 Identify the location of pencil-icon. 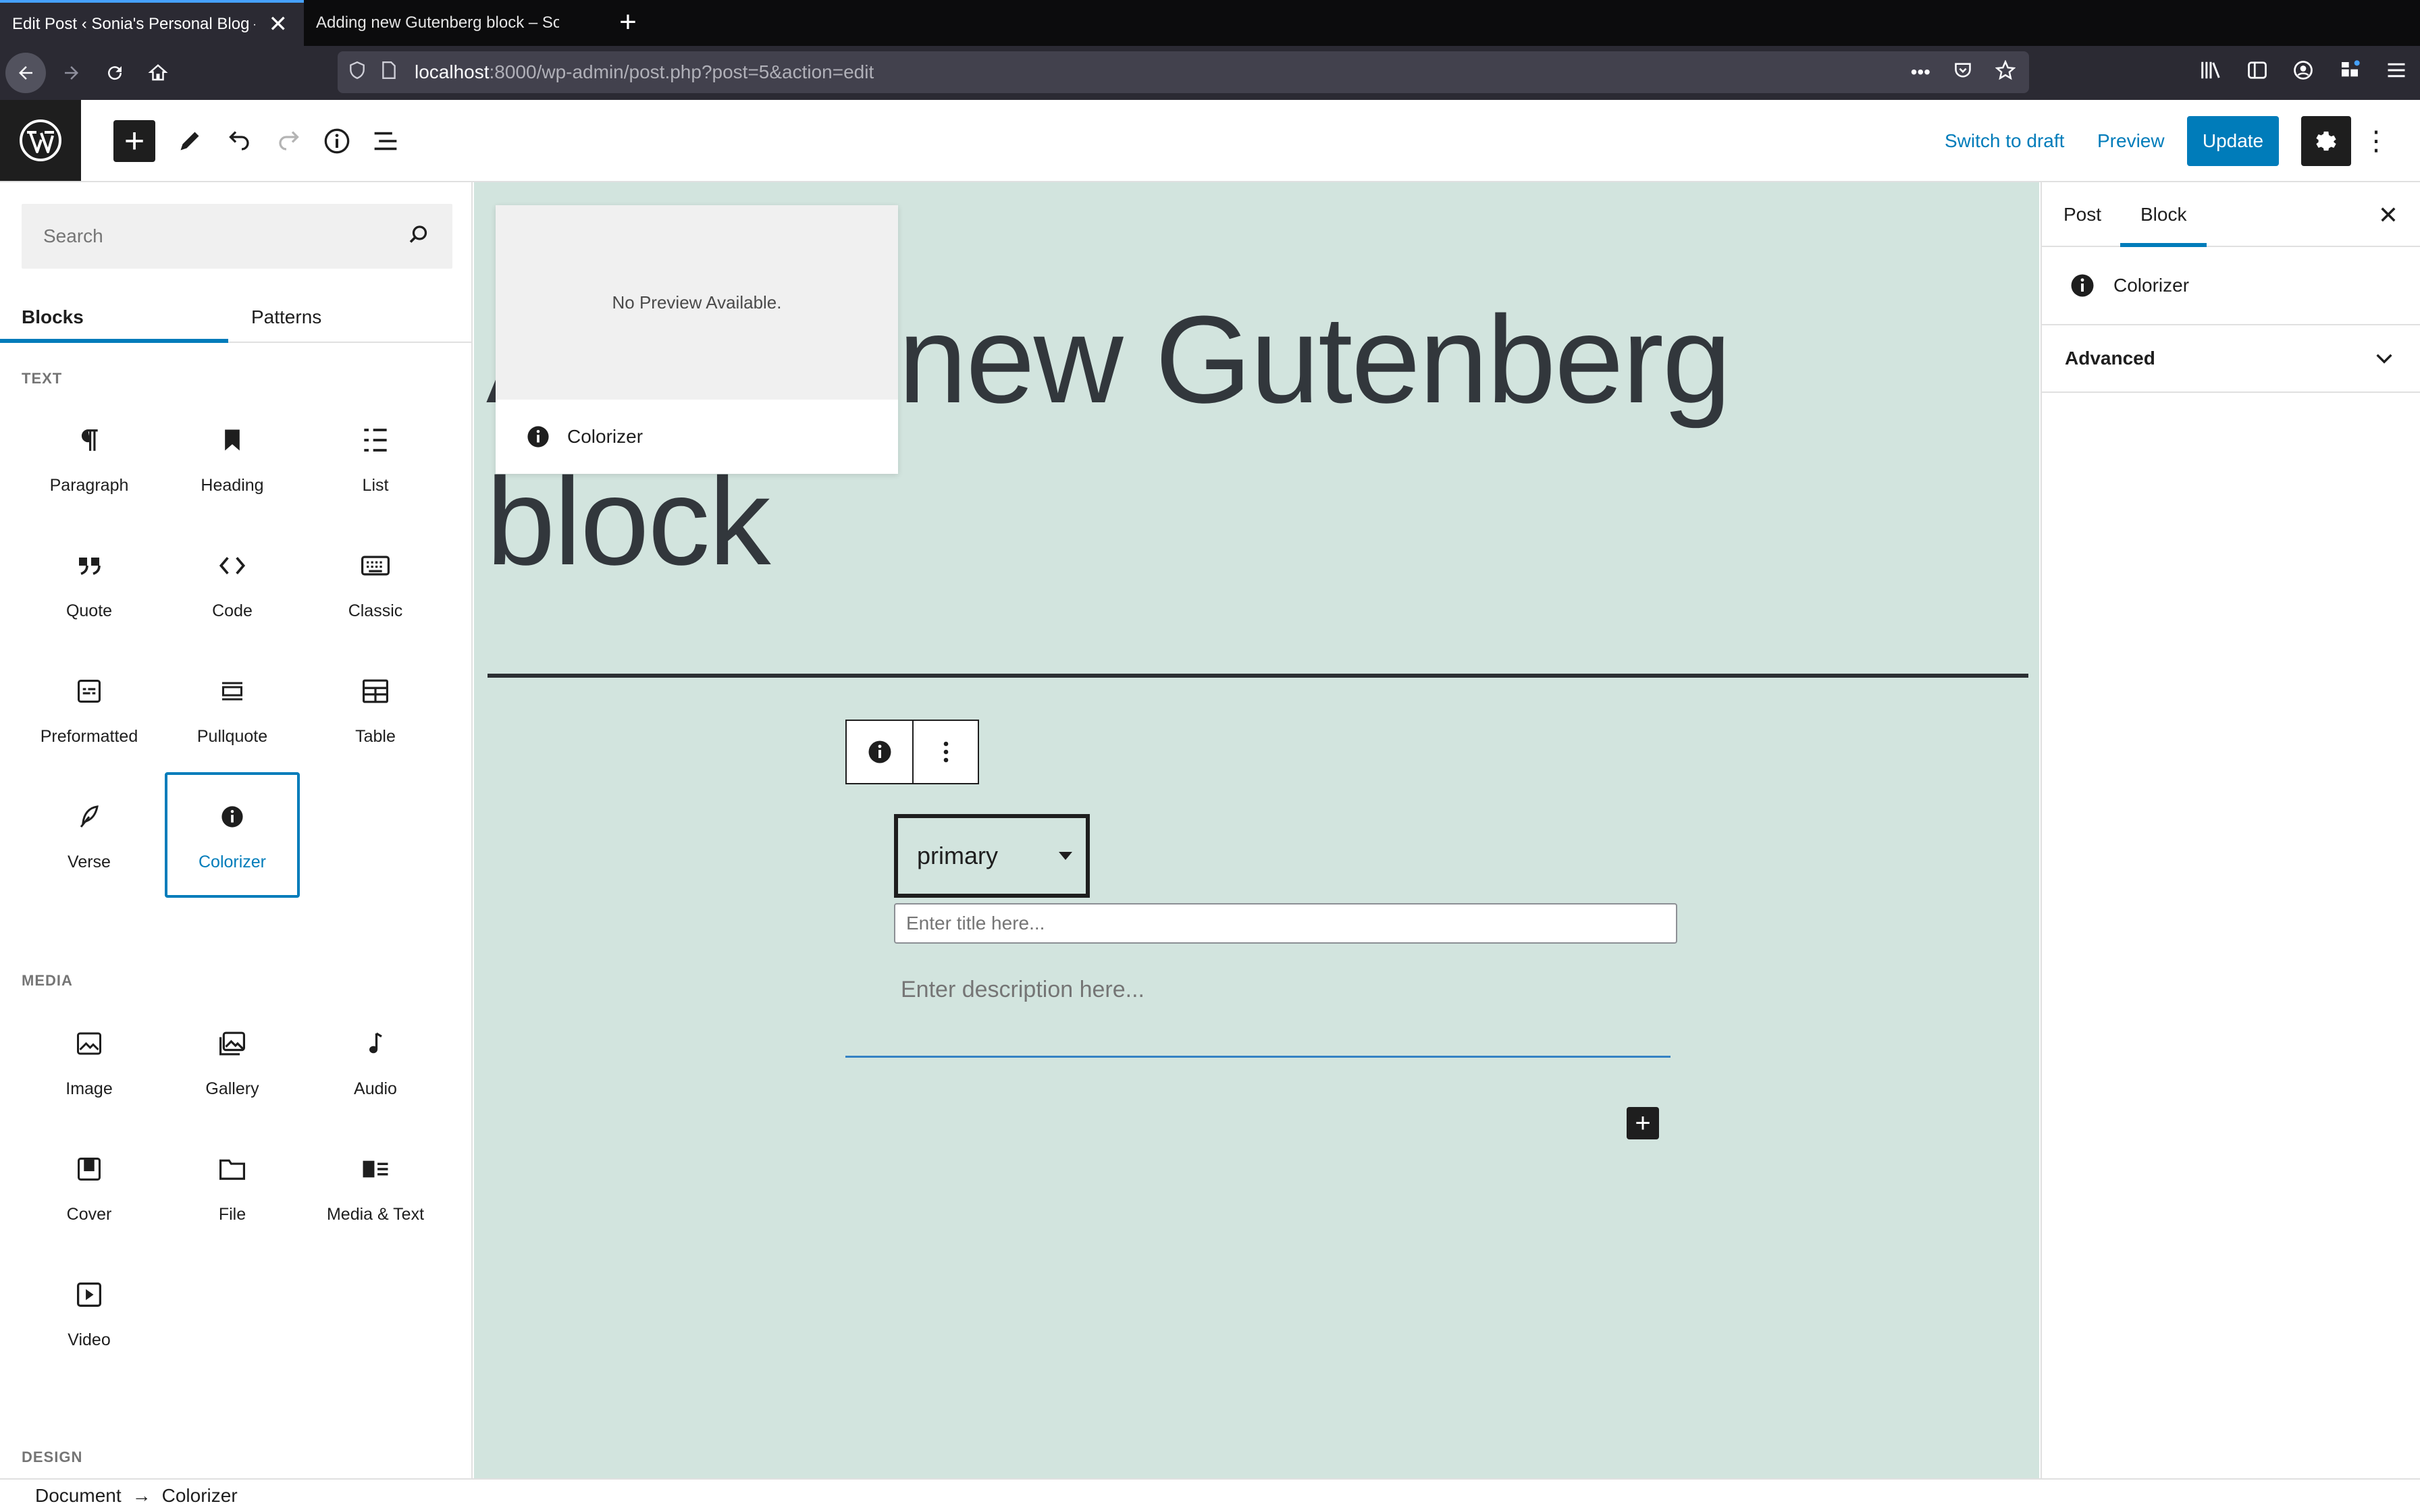
(189, 141).